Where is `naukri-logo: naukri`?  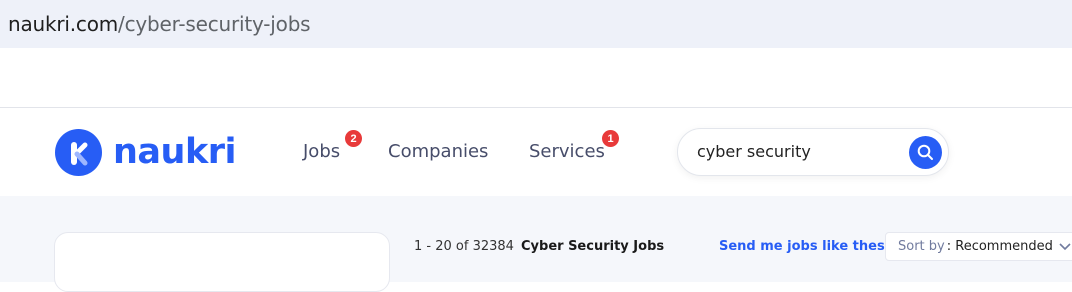 naukri-logo: naukri is located at coordinates (146, 152).